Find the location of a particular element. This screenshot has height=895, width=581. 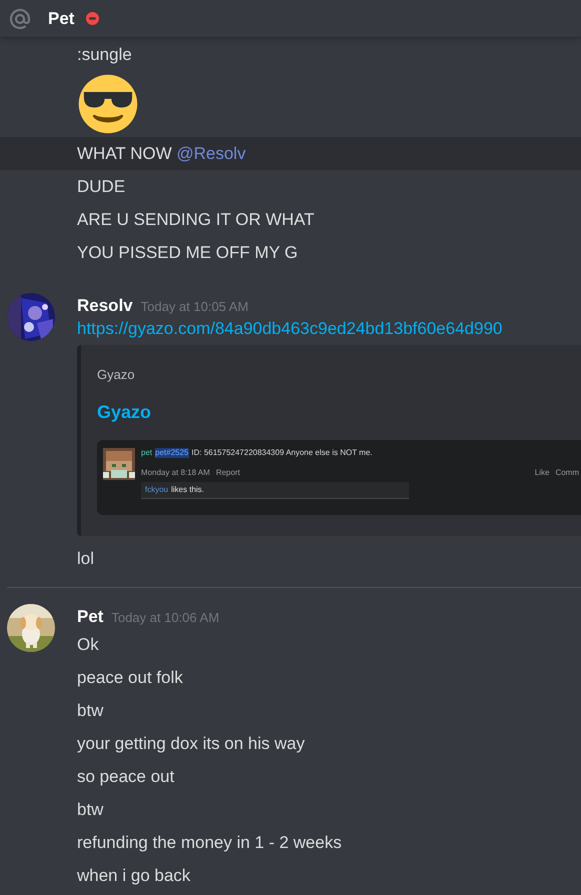

message-link: https://gyazo.com/84a90db463c9ed24bd13bf60e64d990 is located at coordinates (289, 328).